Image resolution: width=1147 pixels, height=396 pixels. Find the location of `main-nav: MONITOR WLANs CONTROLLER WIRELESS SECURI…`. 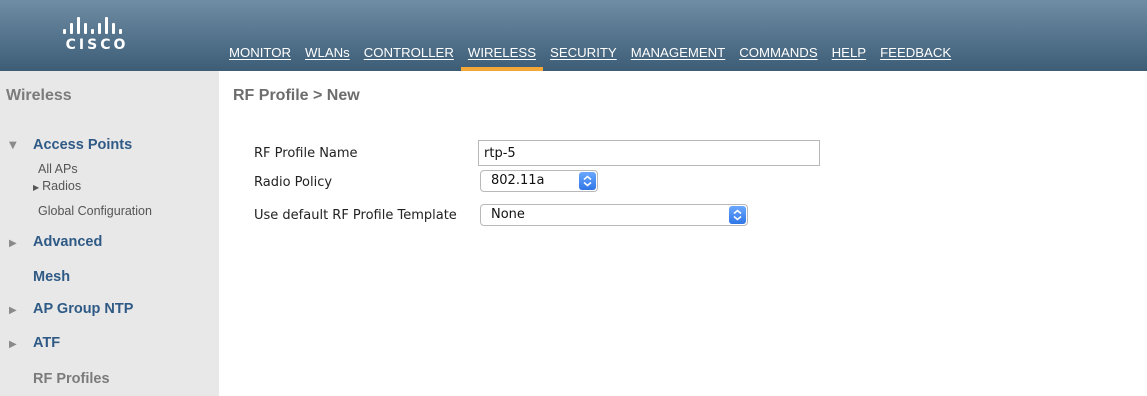

main-nav: MONITOR WLANs CONTROLLER WIRELESS SECURI… is located at coordinates (590, 58).